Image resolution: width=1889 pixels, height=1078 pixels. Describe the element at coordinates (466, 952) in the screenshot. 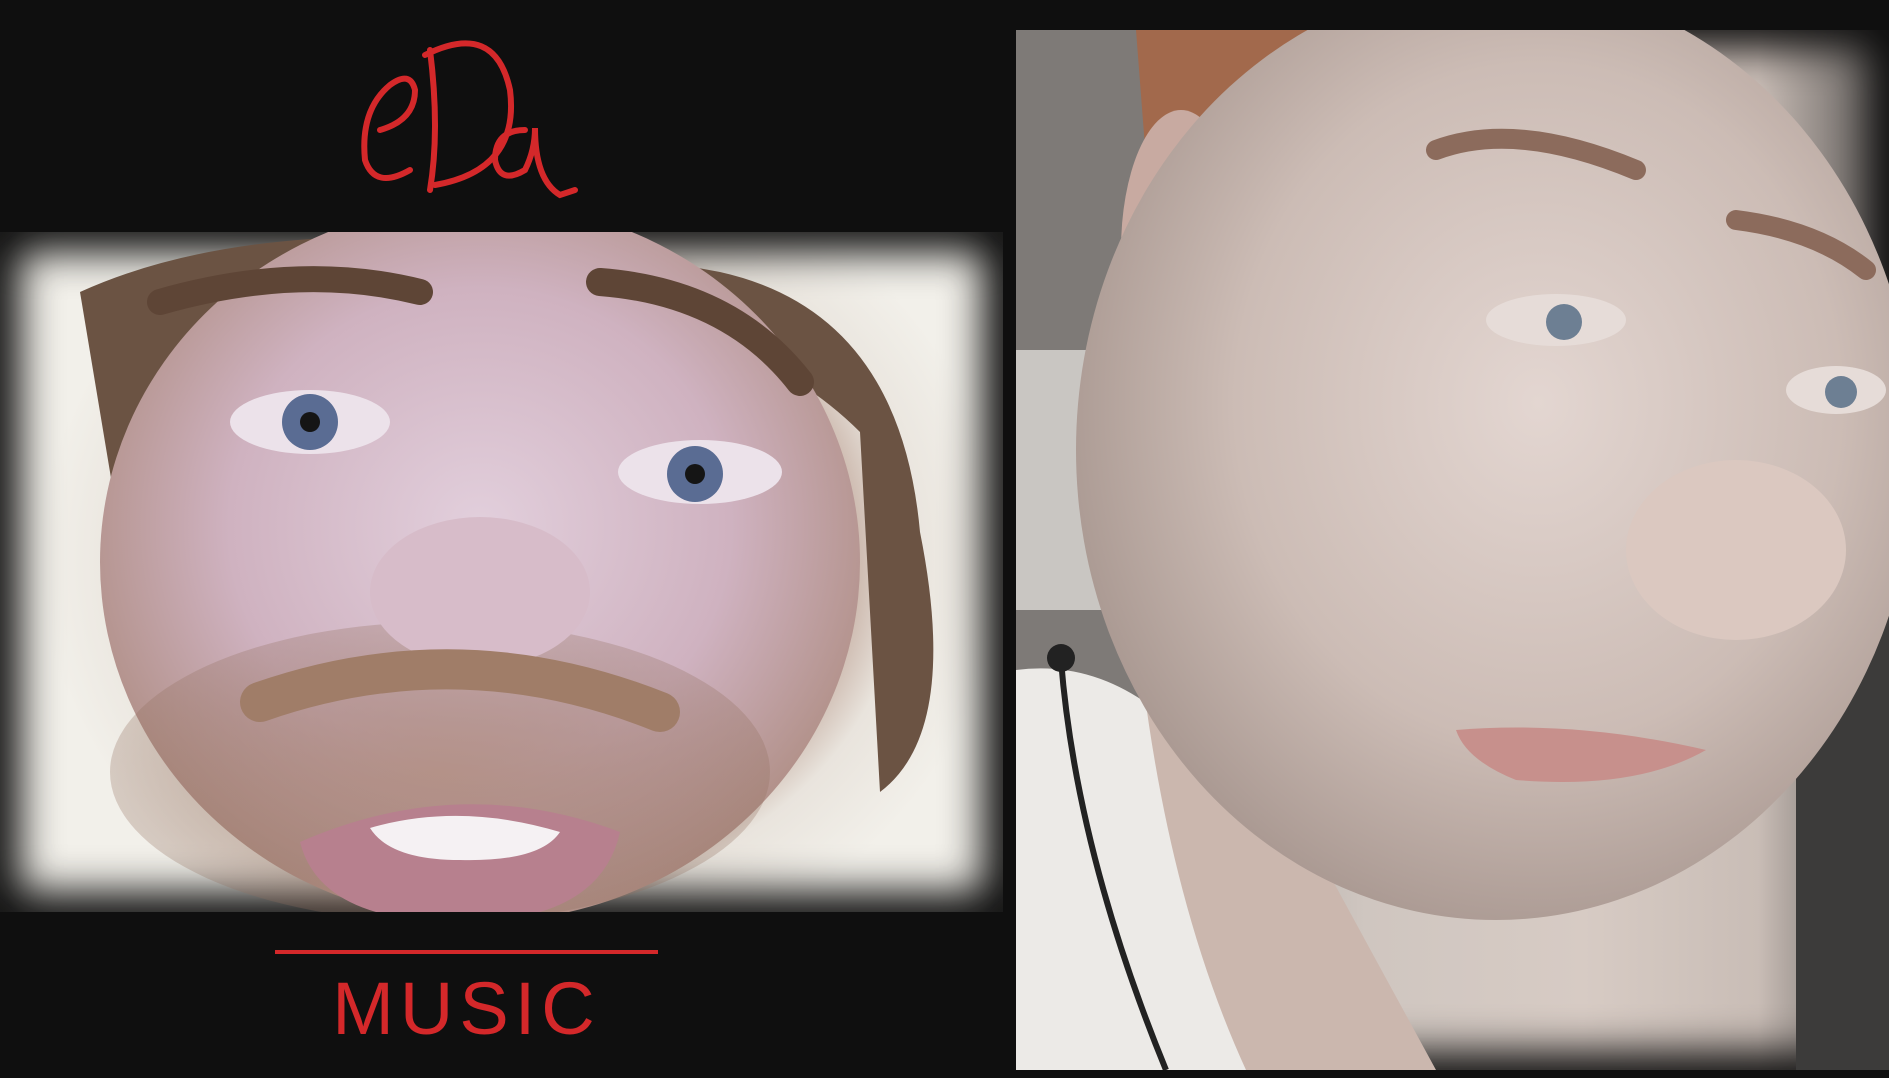

I see `music-divider-line` at that location.